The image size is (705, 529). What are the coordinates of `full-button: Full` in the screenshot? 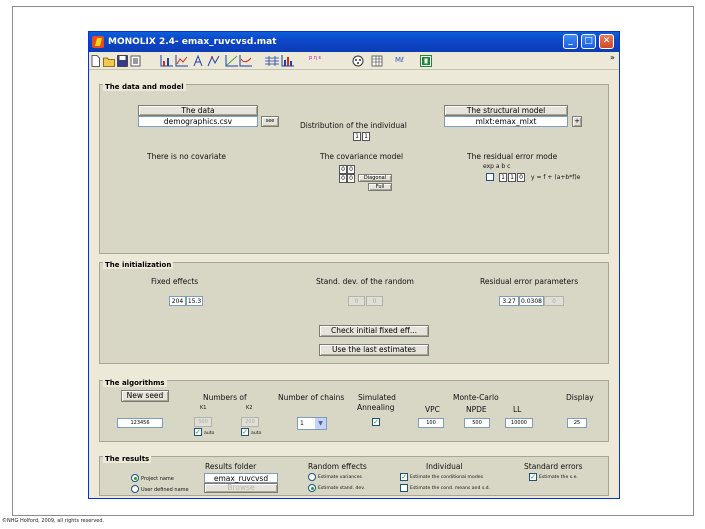 It's located at (380, 187).